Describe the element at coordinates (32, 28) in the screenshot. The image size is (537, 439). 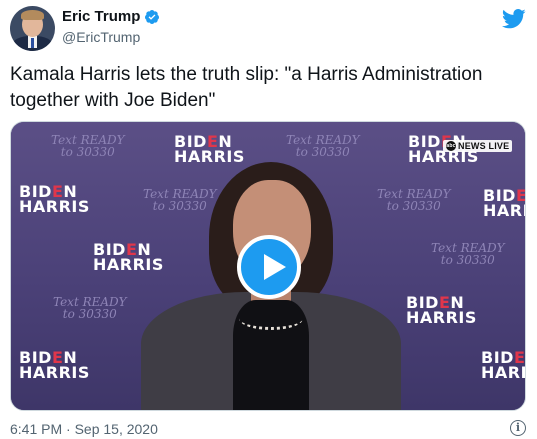
I see `avatar` at that location.